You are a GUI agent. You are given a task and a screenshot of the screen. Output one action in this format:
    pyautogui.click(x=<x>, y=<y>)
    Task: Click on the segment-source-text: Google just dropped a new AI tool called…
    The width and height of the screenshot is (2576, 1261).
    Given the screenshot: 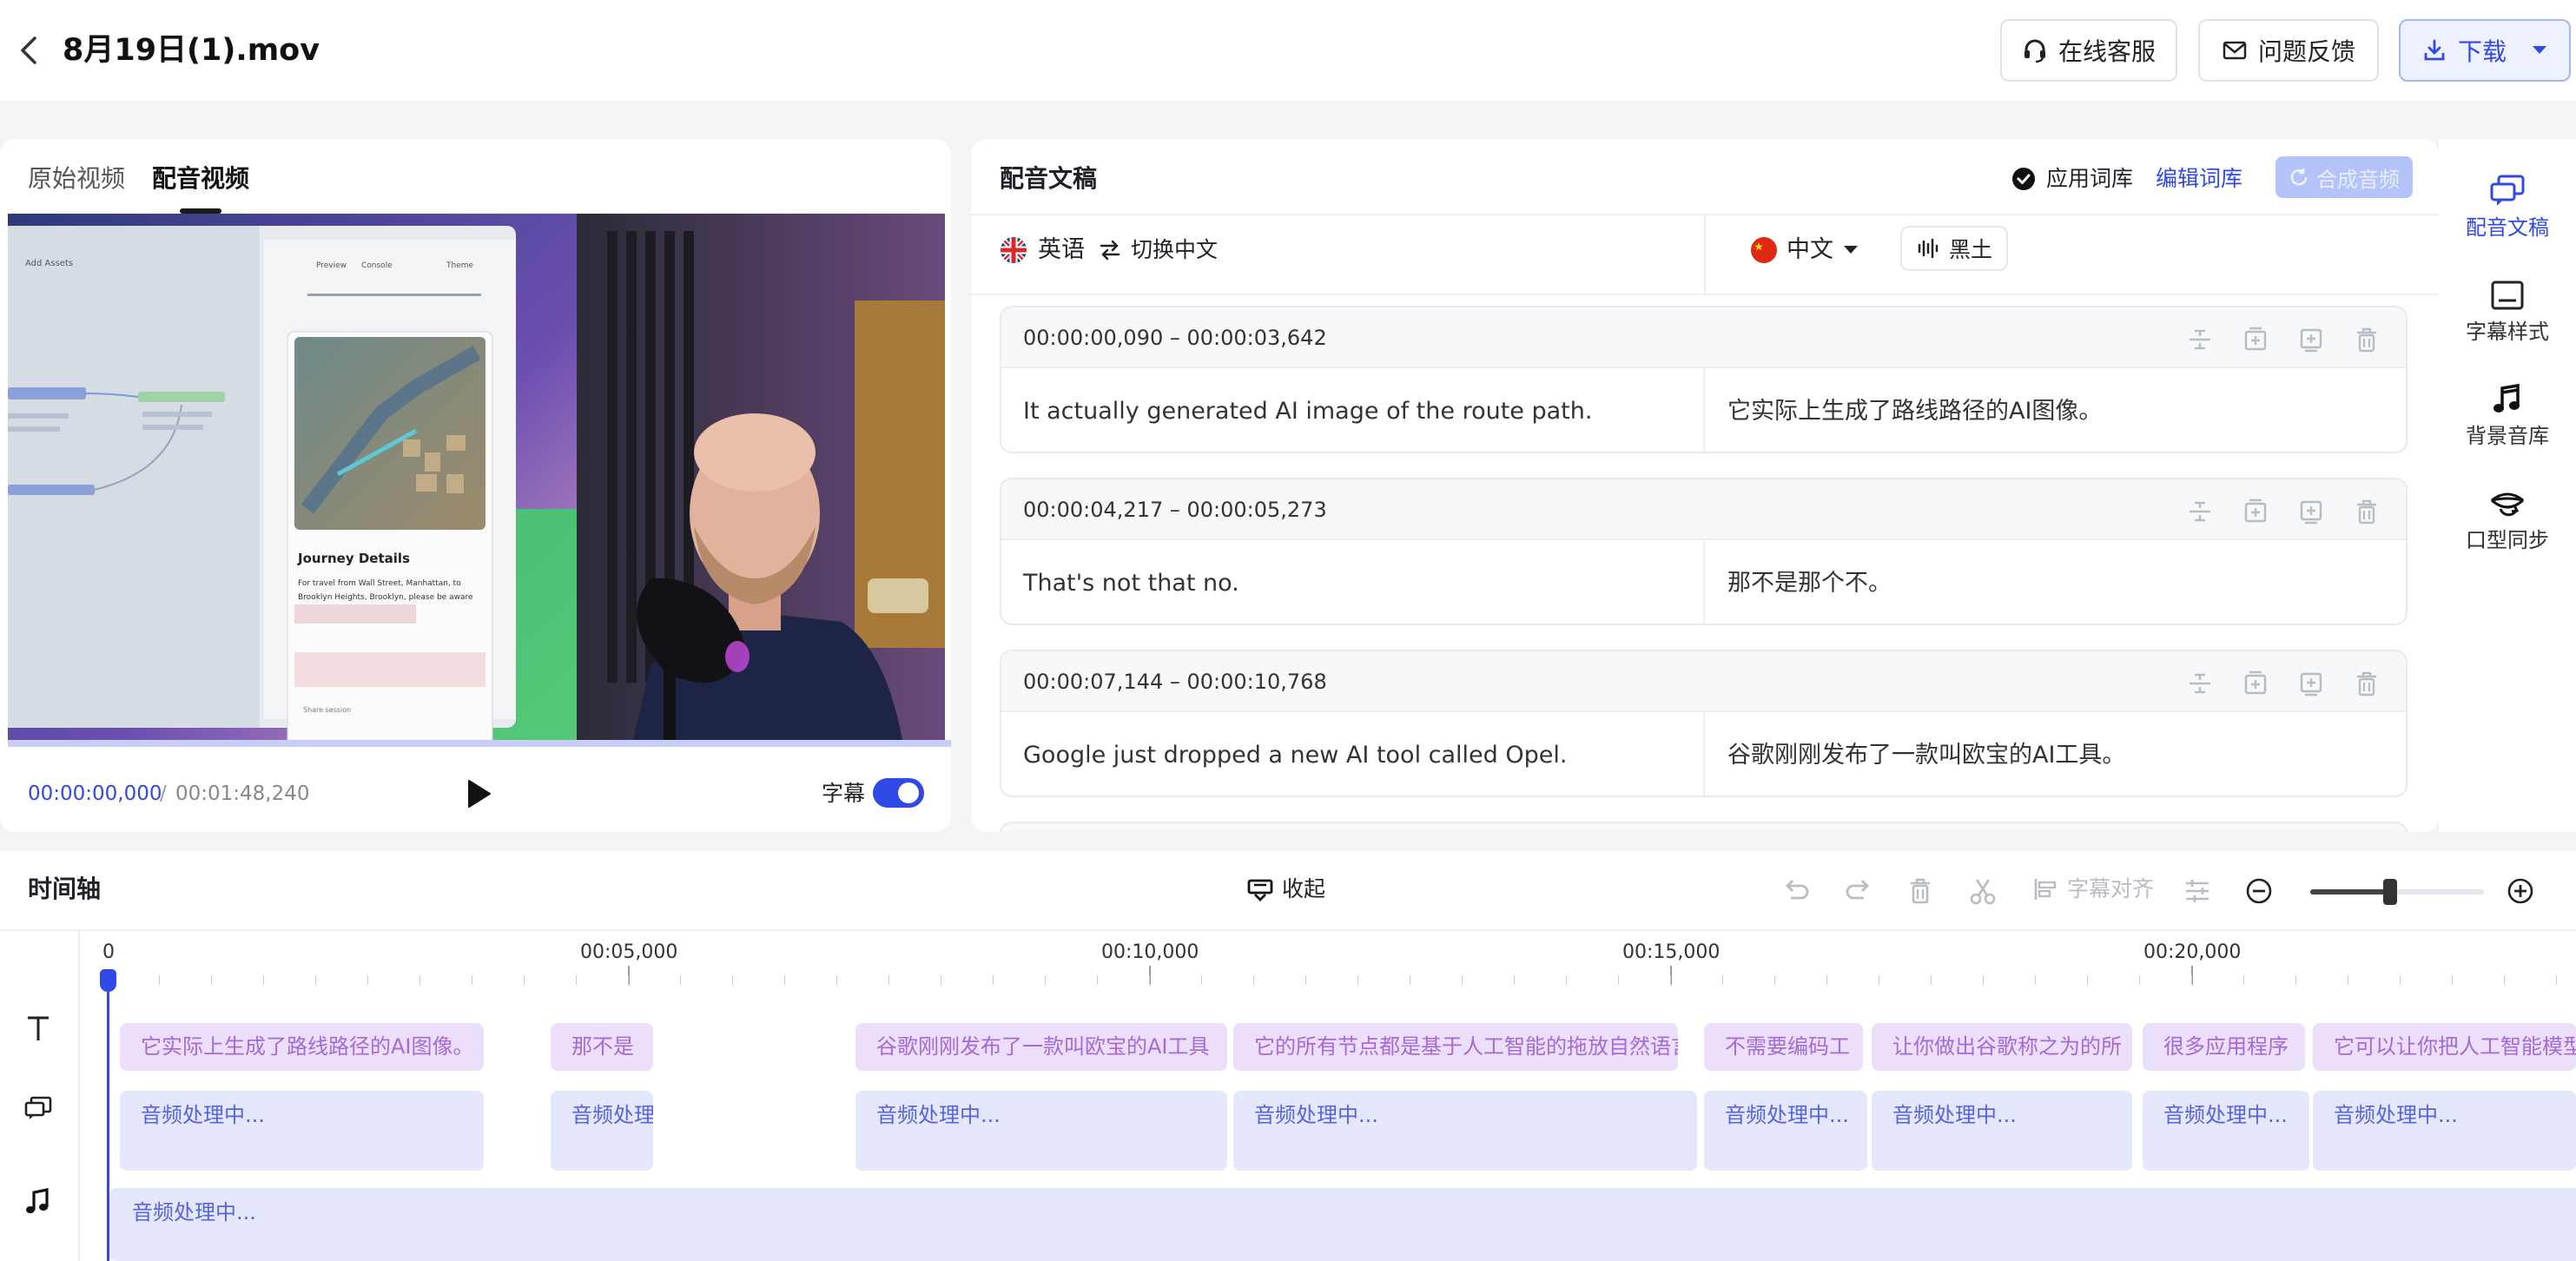 What is the action you would take?
    pyautogui.click(x=1295, y=755)
    